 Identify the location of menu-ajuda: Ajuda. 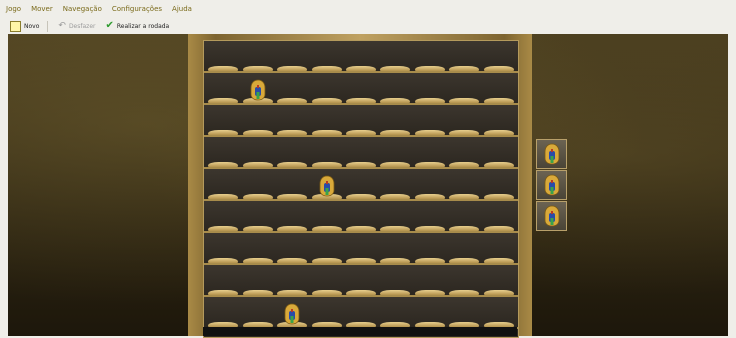
(182, 9).